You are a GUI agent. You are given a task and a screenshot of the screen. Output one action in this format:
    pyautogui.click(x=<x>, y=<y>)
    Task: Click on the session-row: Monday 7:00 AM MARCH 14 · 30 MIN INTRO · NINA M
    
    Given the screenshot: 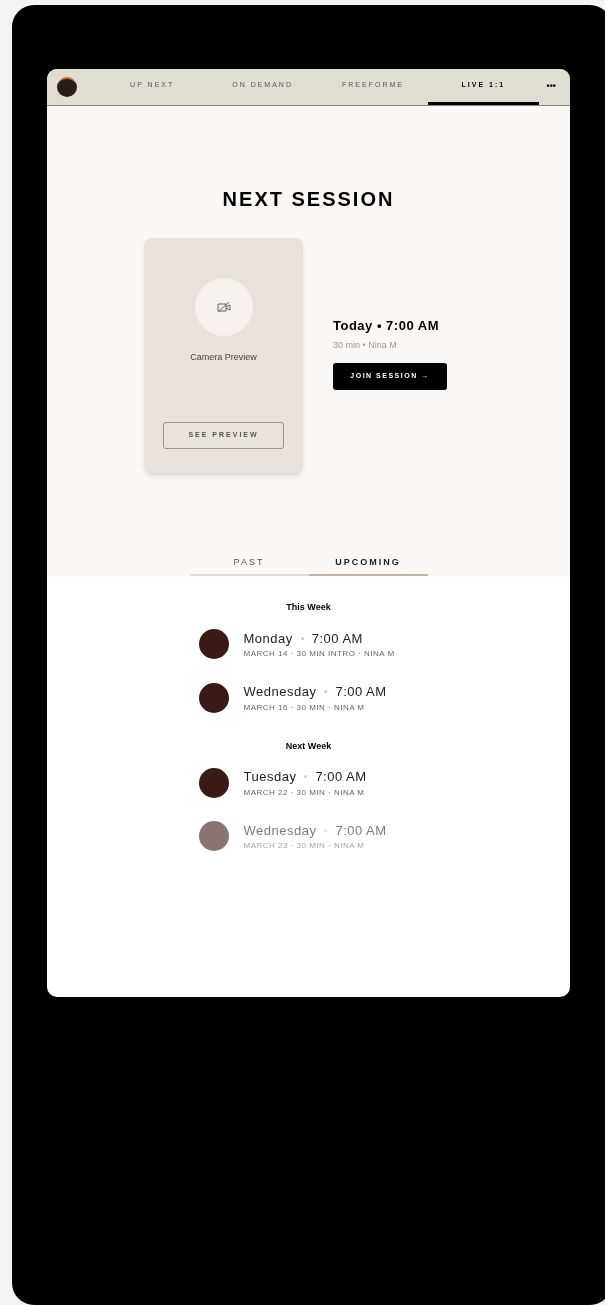 What is the action you would take?
    pyautogui.click(x=308, y=644)
    